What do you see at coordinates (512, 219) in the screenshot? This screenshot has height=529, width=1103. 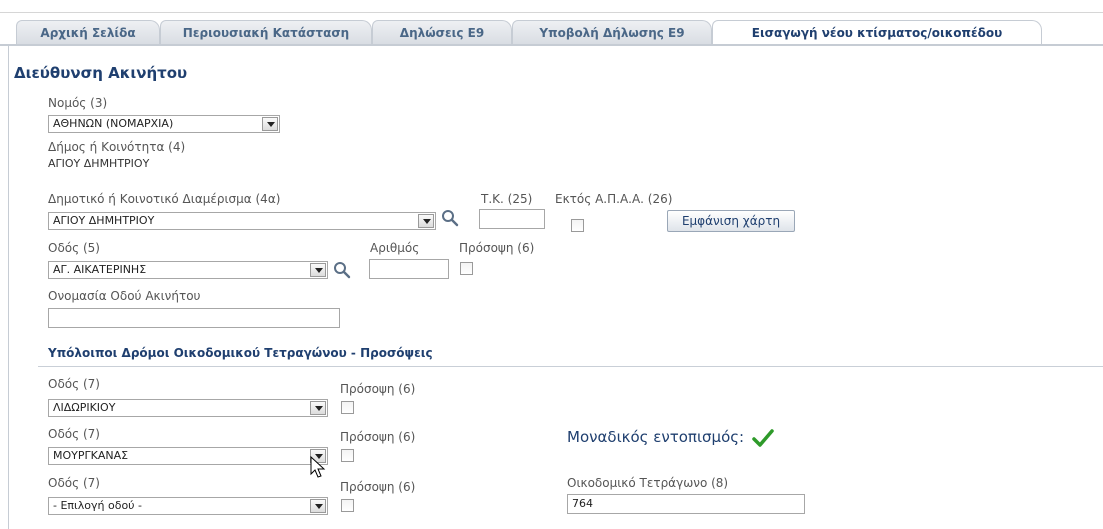 I see `tk-input` at bounding box center [512, 219].